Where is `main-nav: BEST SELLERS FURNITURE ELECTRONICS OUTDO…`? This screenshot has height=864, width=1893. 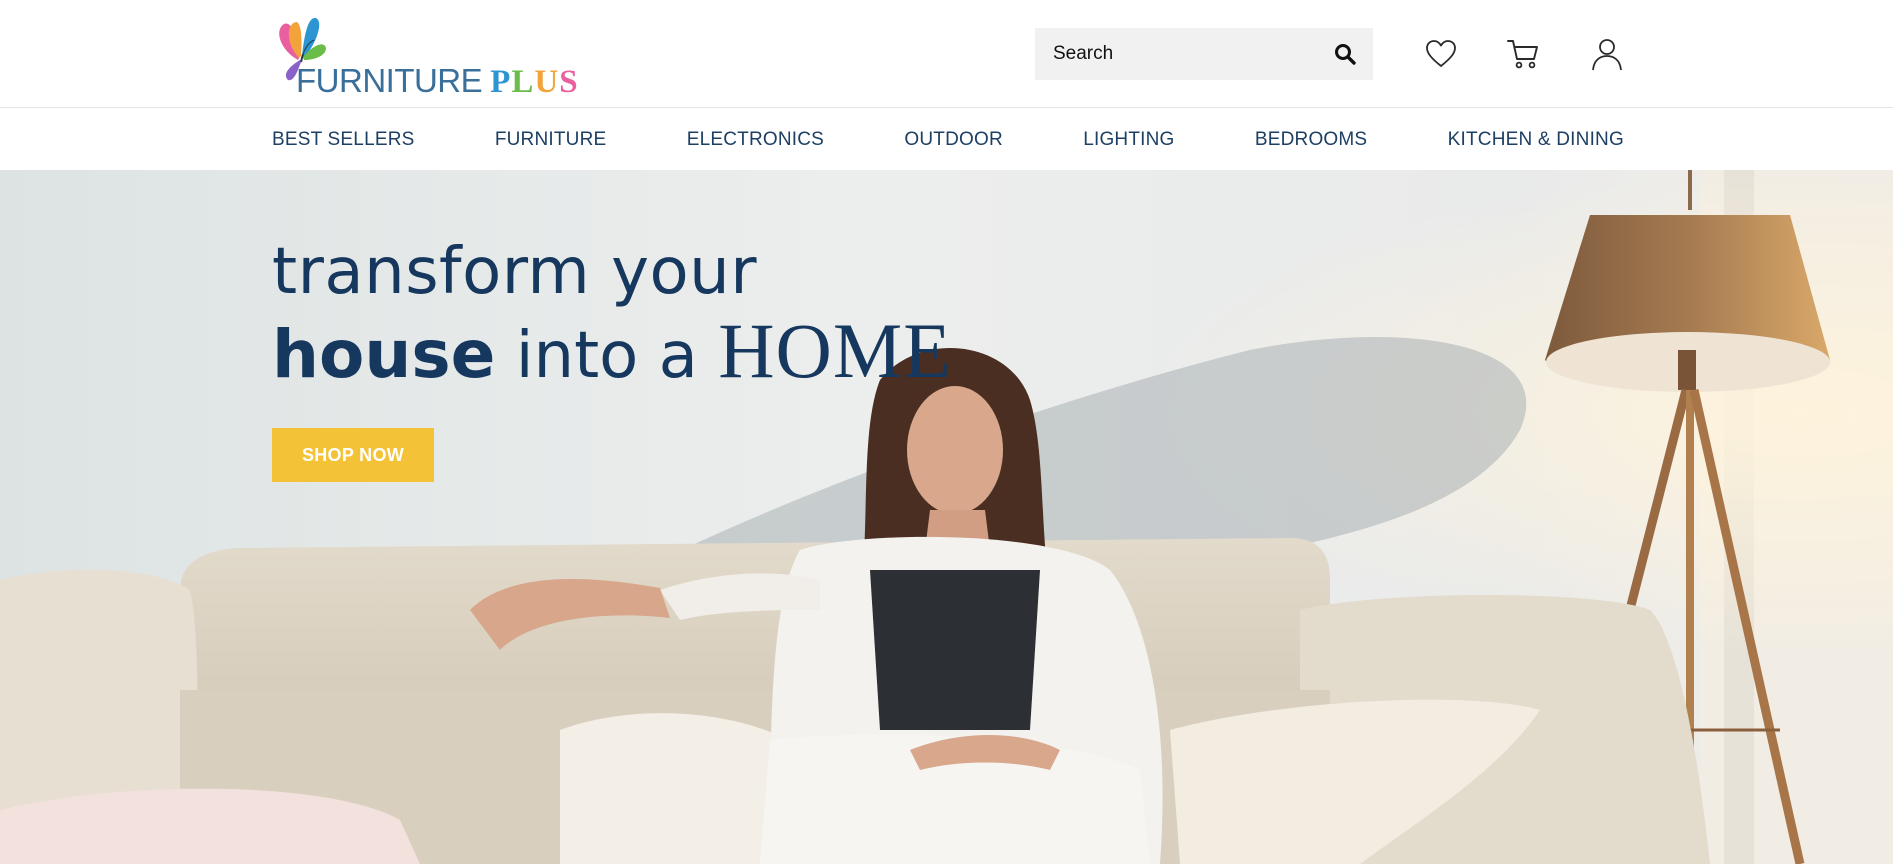 main-nav: BEST SELLERS FURNITURE ELECTRONICS OUTDO… is located at coordinates (946, 139).